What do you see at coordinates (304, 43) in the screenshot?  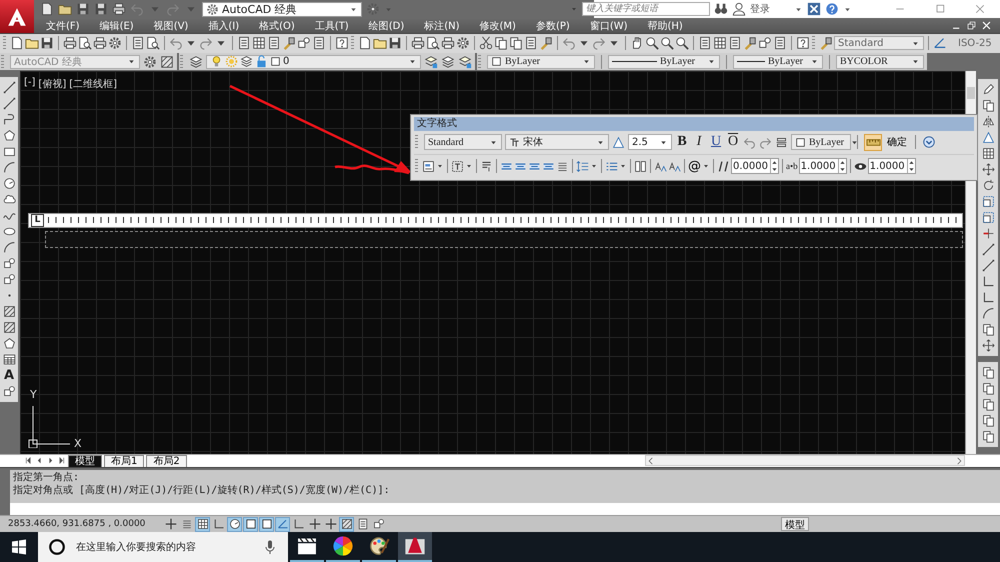 I see `blocks-icon` at bounding box center [304, 43].